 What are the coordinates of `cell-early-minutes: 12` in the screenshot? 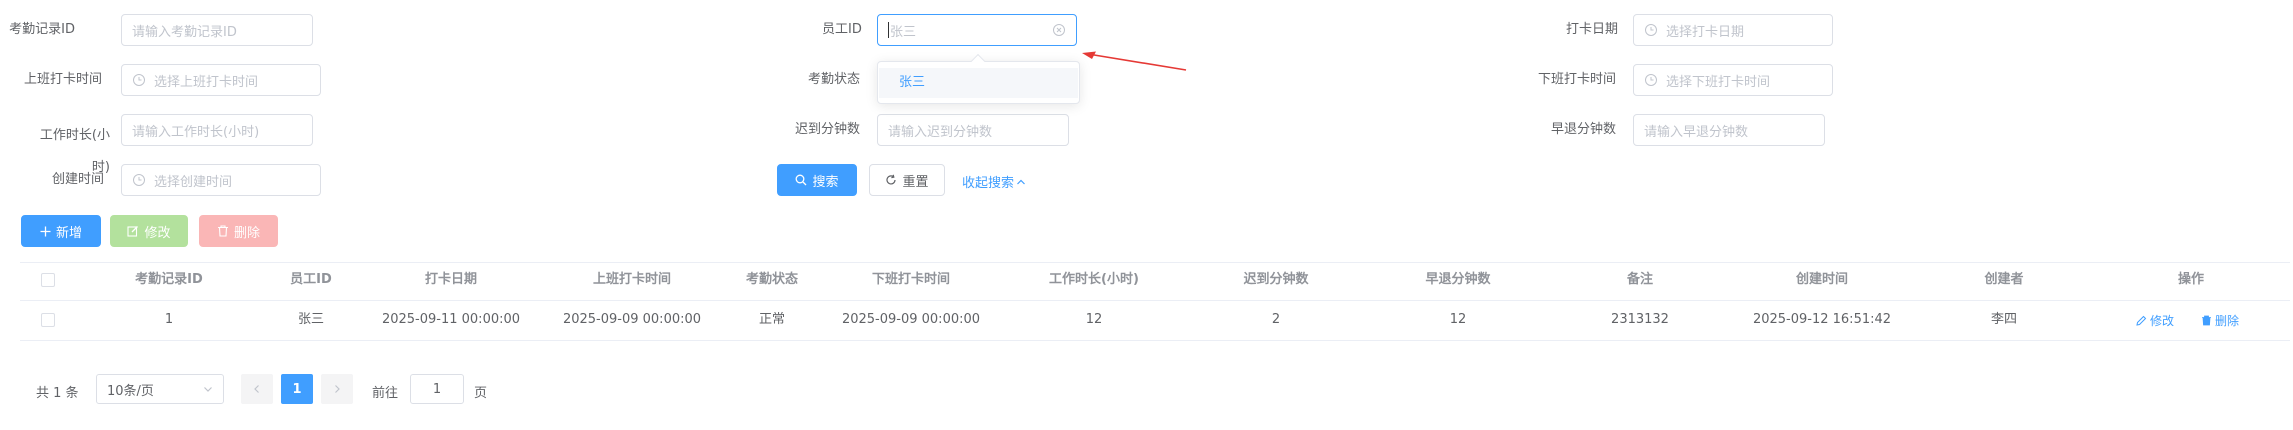 It's located at (1458, 319).